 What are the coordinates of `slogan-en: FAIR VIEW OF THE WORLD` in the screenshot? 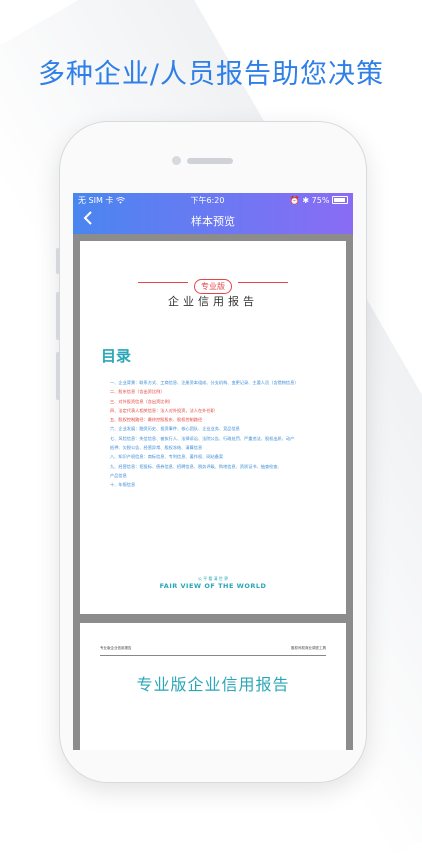 It's located at (213, 586).